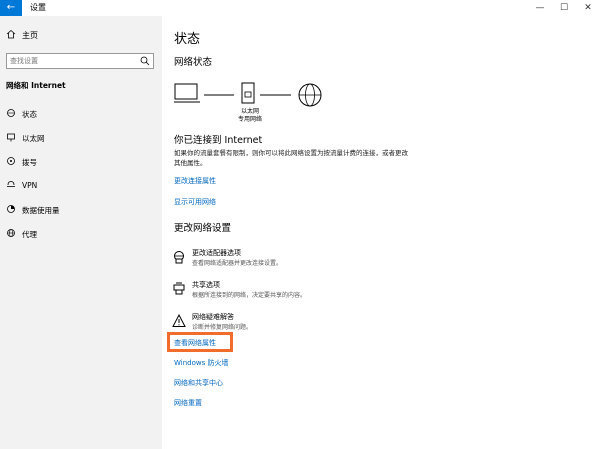 Image resolution: width=600 pixels, height=449 pixels. What do you see at coordinates (81, 138) in the screenshot?
I see `sidebar-item-ethernet: 以太网` at bounding box center [81, 138].